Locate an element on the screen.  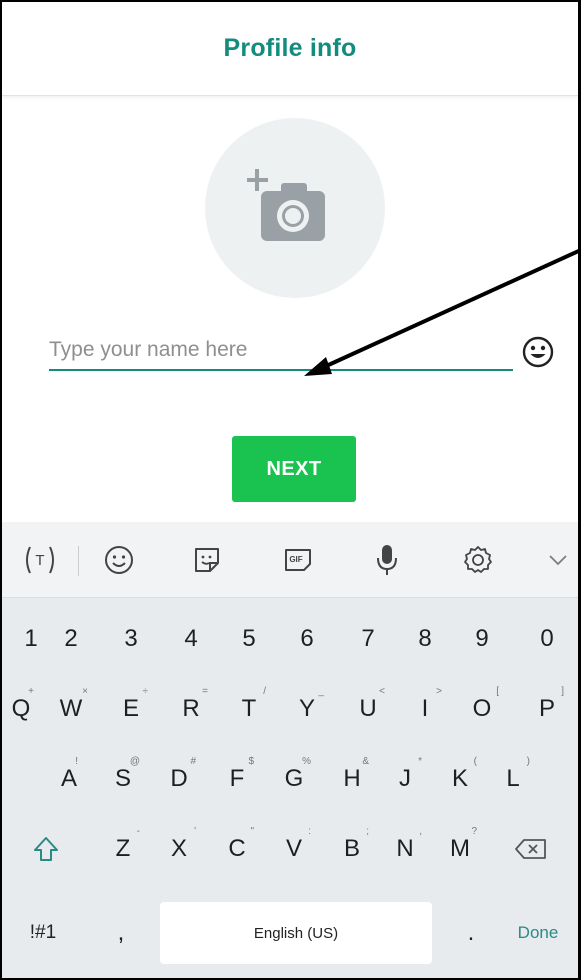
key-label: K is located at coordinates (459, 778).